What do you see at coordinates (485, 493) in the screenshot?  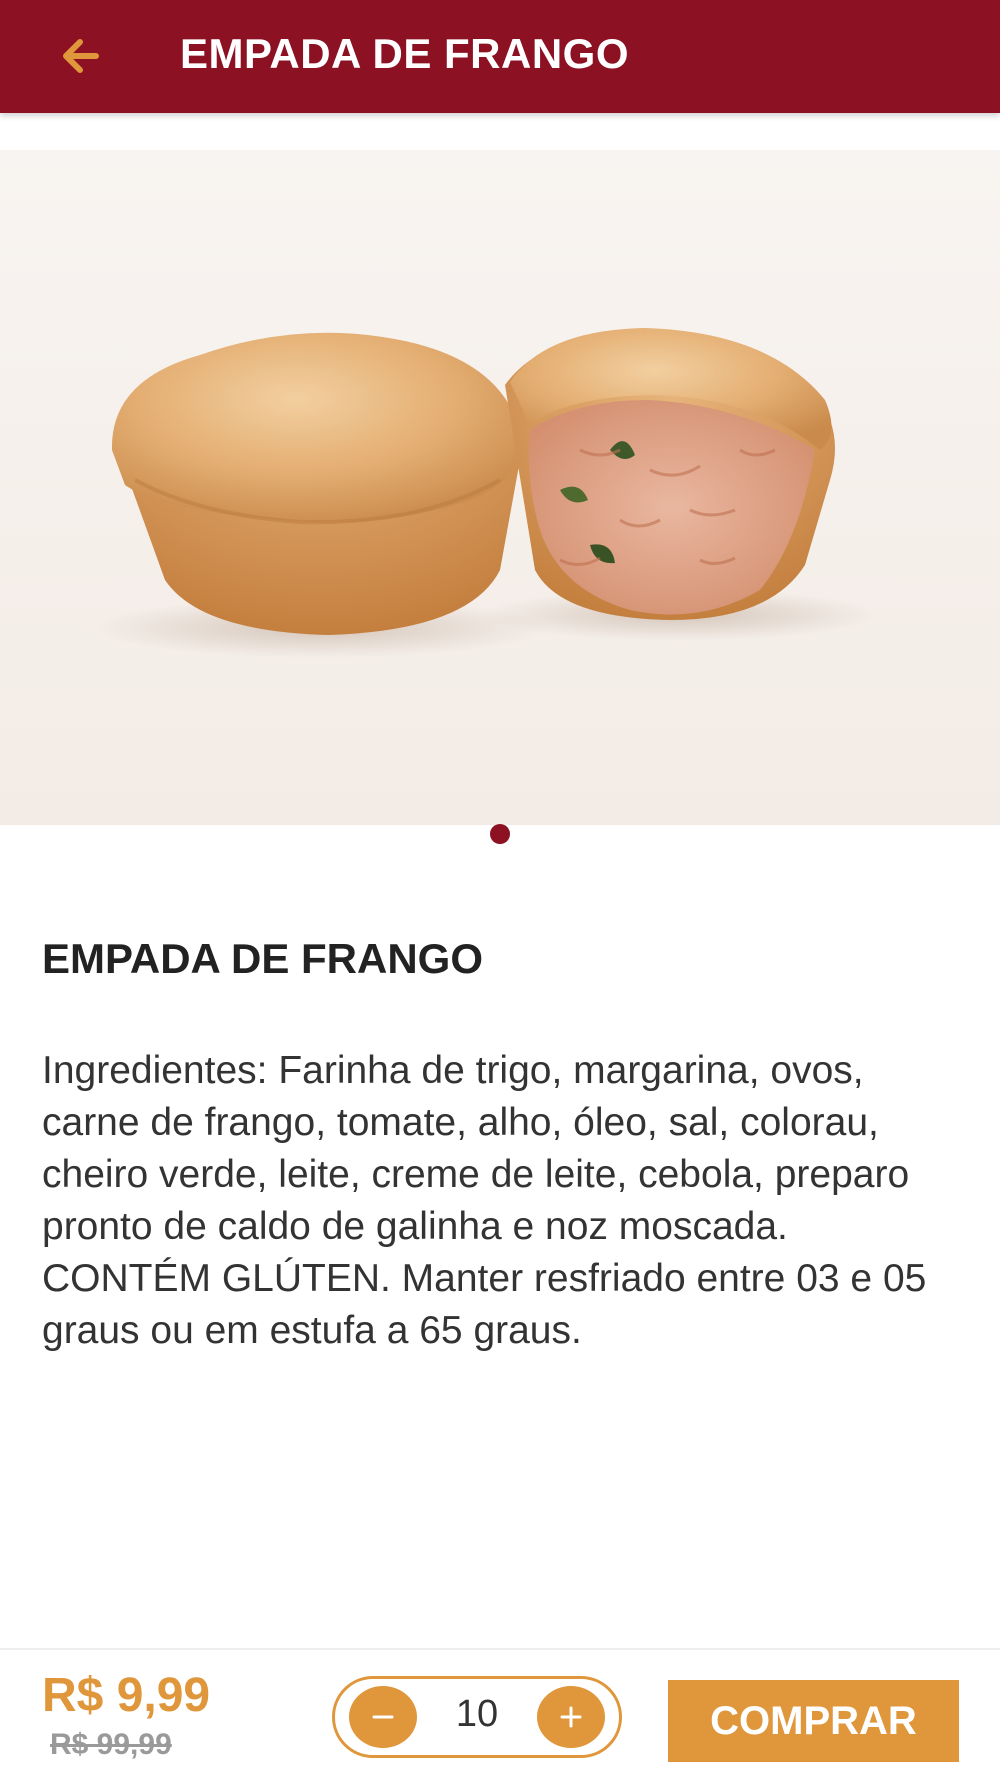 I see `product-image` at bounding box center [485, 493].